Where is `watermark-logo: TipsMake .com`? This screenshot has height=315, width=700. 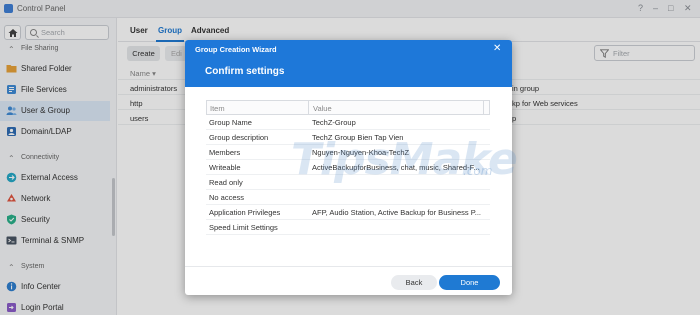 watermark-logo: TipsMake .com is located at coordinates (401, 160).